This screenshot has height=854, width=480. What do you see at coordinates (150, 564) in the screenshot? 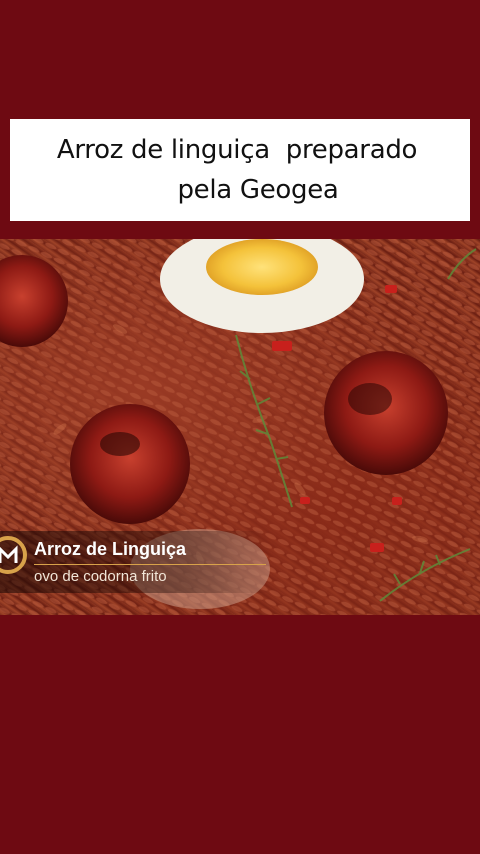
I see `caption-divider` at bounding box center [150, 564].